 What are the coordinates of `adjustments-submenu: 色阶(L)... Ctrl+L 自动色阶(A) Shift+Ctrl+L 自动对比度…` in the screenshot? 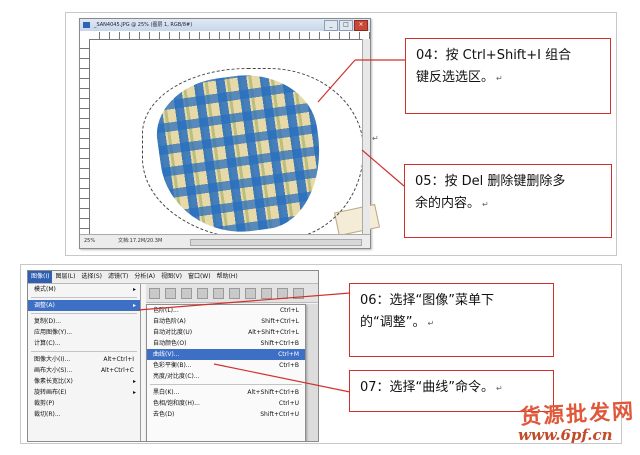 It's located at (226, 372).